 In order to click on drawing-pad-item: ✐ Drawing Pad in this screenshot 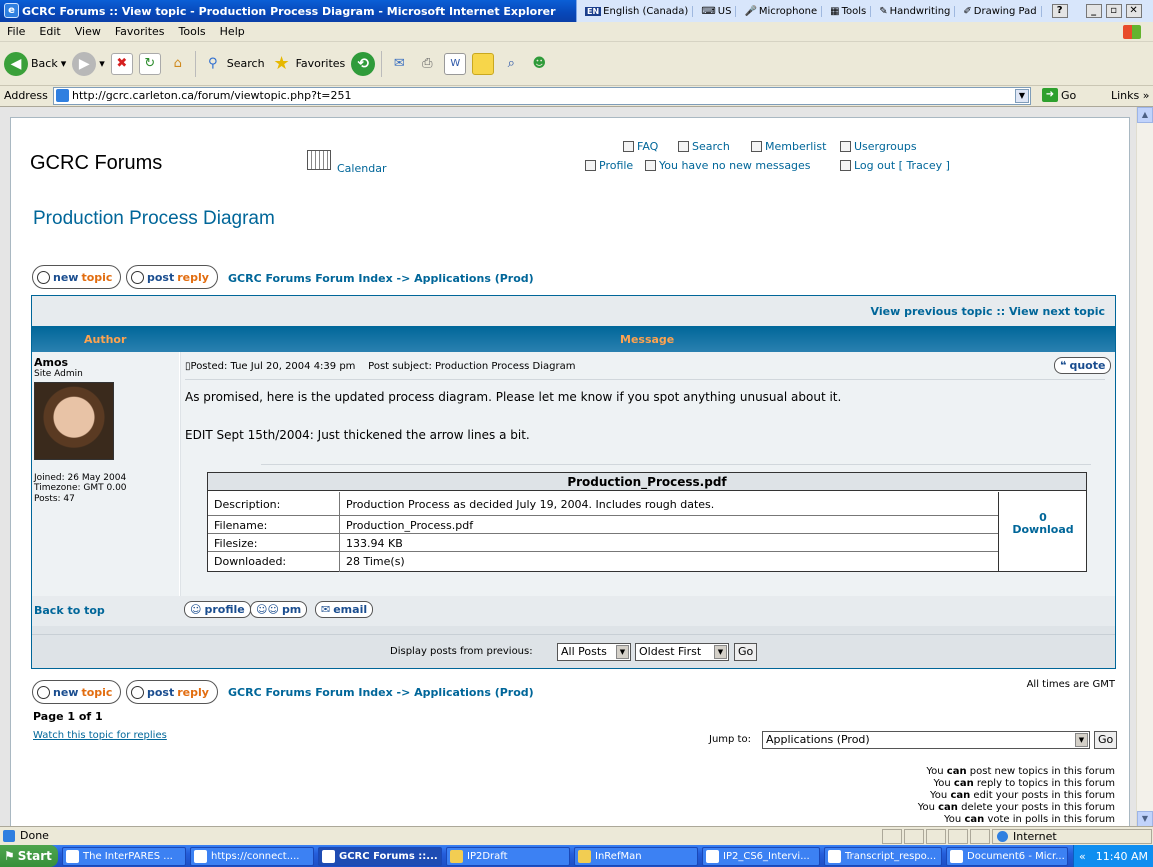, I will do `click(1000, 11)`.